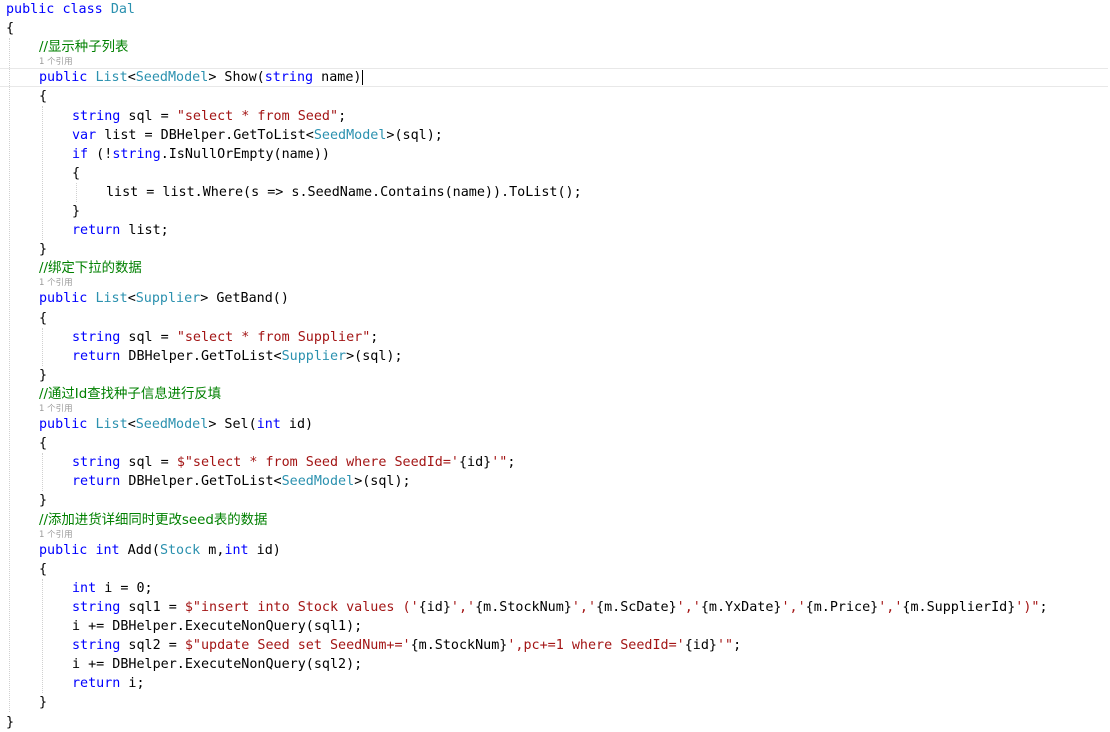 The width and height of the screenshot is (1110, 732). I want to click on code-line: return list;, so click(84, 230).